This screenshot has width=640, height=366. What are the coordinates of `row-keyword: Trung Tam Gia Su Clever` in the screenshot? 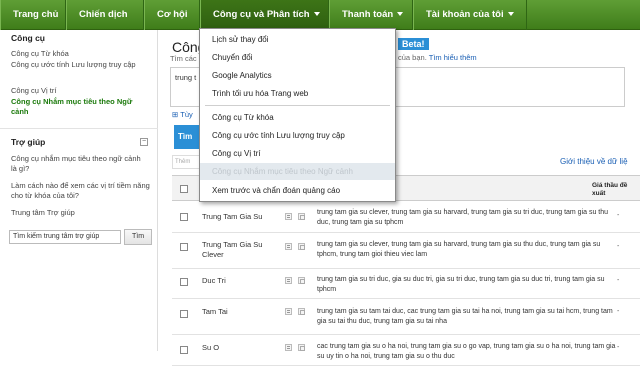 It's located at (232, 249).